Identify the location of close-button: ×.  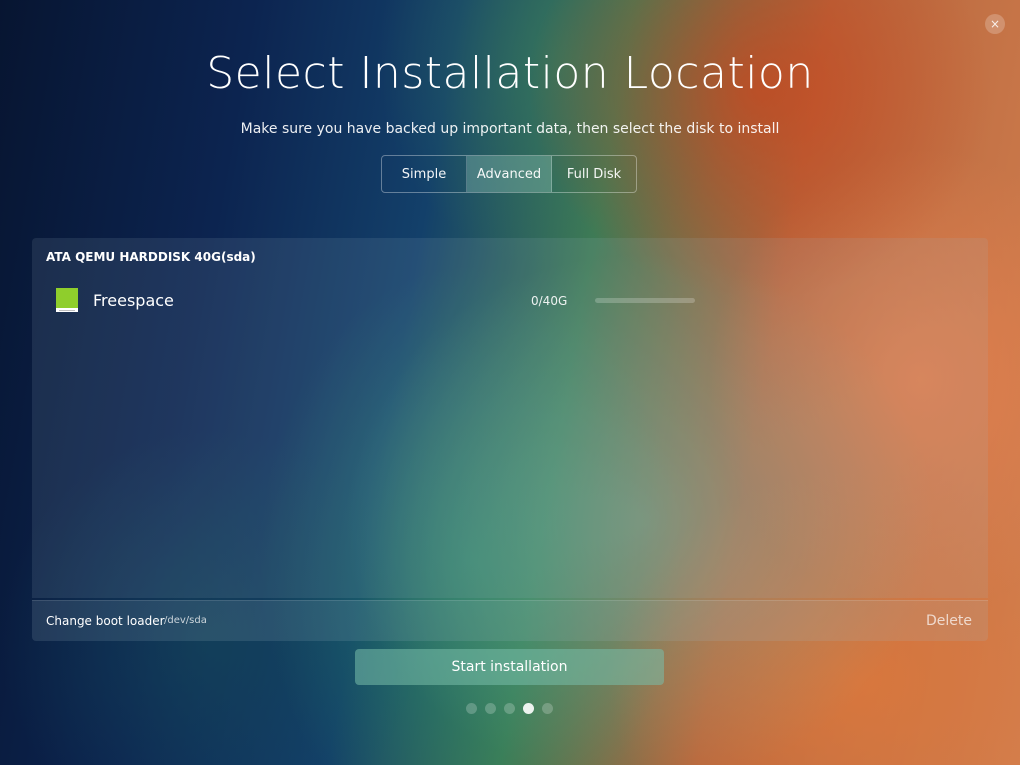
(995, 24).